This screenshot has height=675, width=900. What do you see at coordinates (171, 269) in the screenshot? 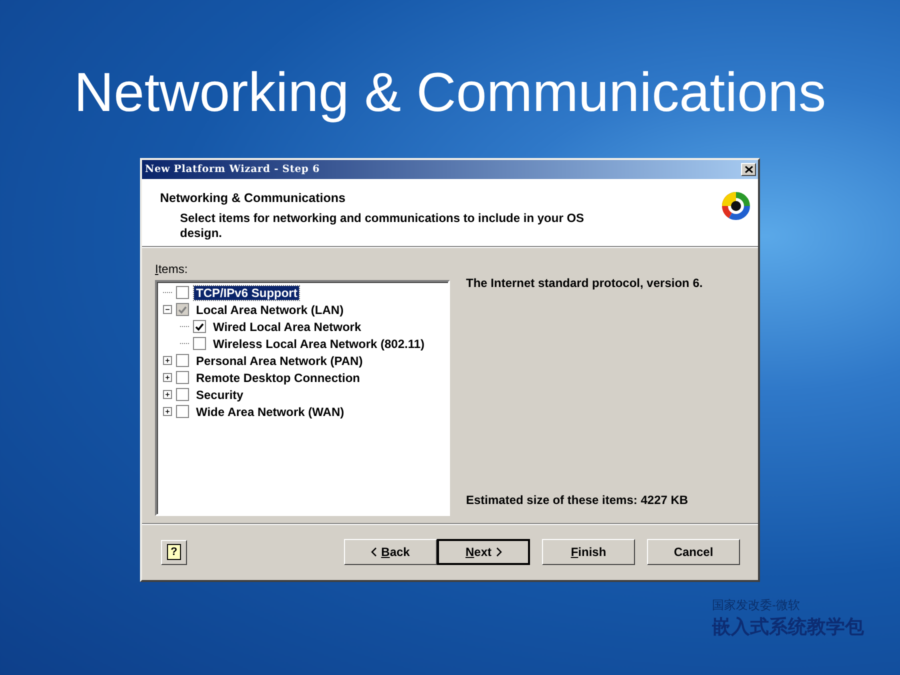
I see `items-label: Items:` at bounding box center [171, 269].